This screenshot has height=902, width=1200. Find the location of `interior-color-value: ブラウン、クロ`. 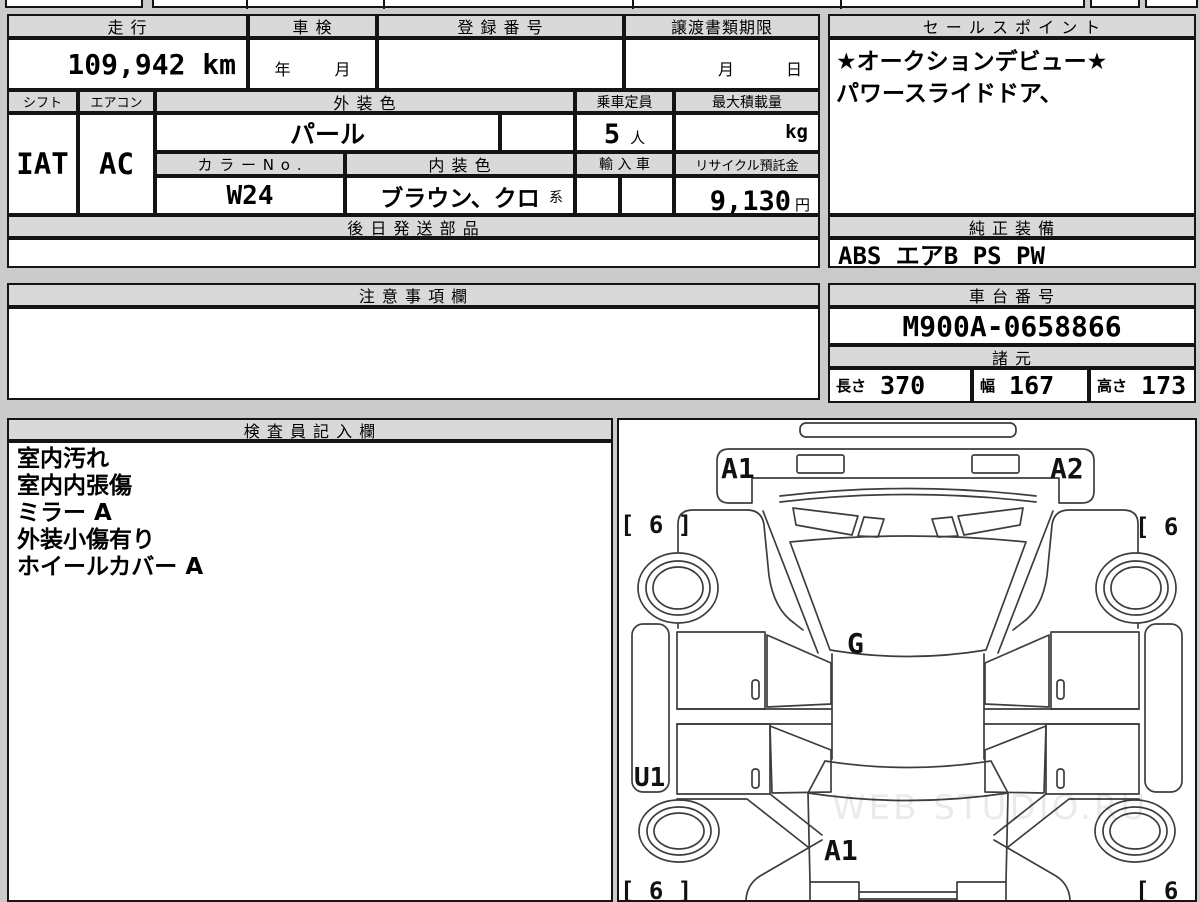

interior-color-value: ブラウン、クロ is located at coordinates (460, 198).